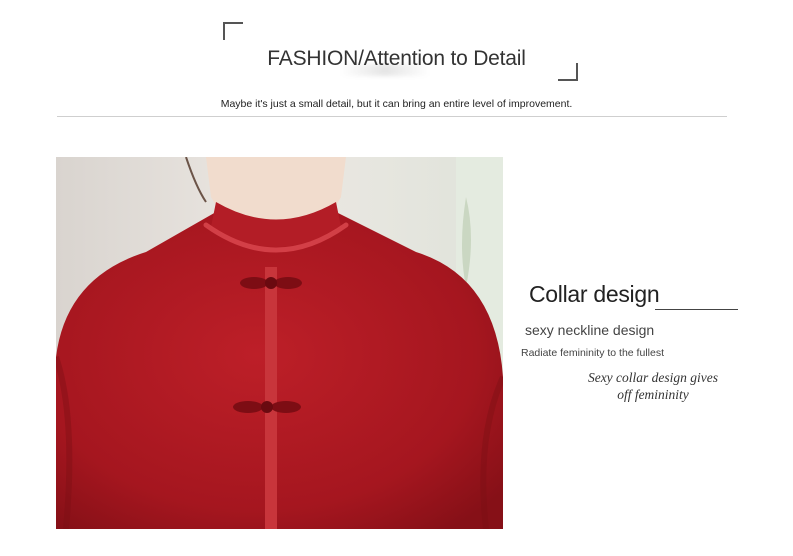 Image resolution: width=793 pixels, height=556 pixels. I want to click on feature-description: Radiate femininity to the fullest, so click(592, 353).